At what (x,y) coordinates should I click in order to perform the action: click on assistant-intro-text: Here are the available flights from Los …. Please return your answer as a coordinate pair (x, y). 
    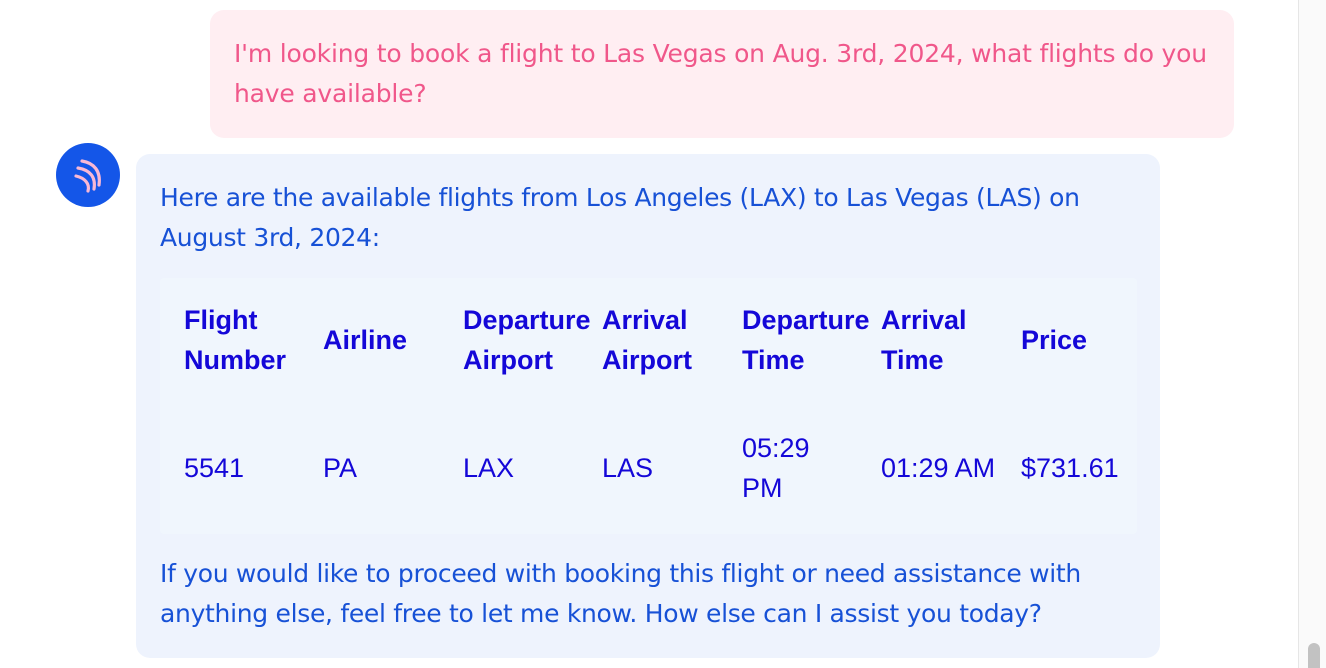
    Looking at the image, I should click on (620, 217).